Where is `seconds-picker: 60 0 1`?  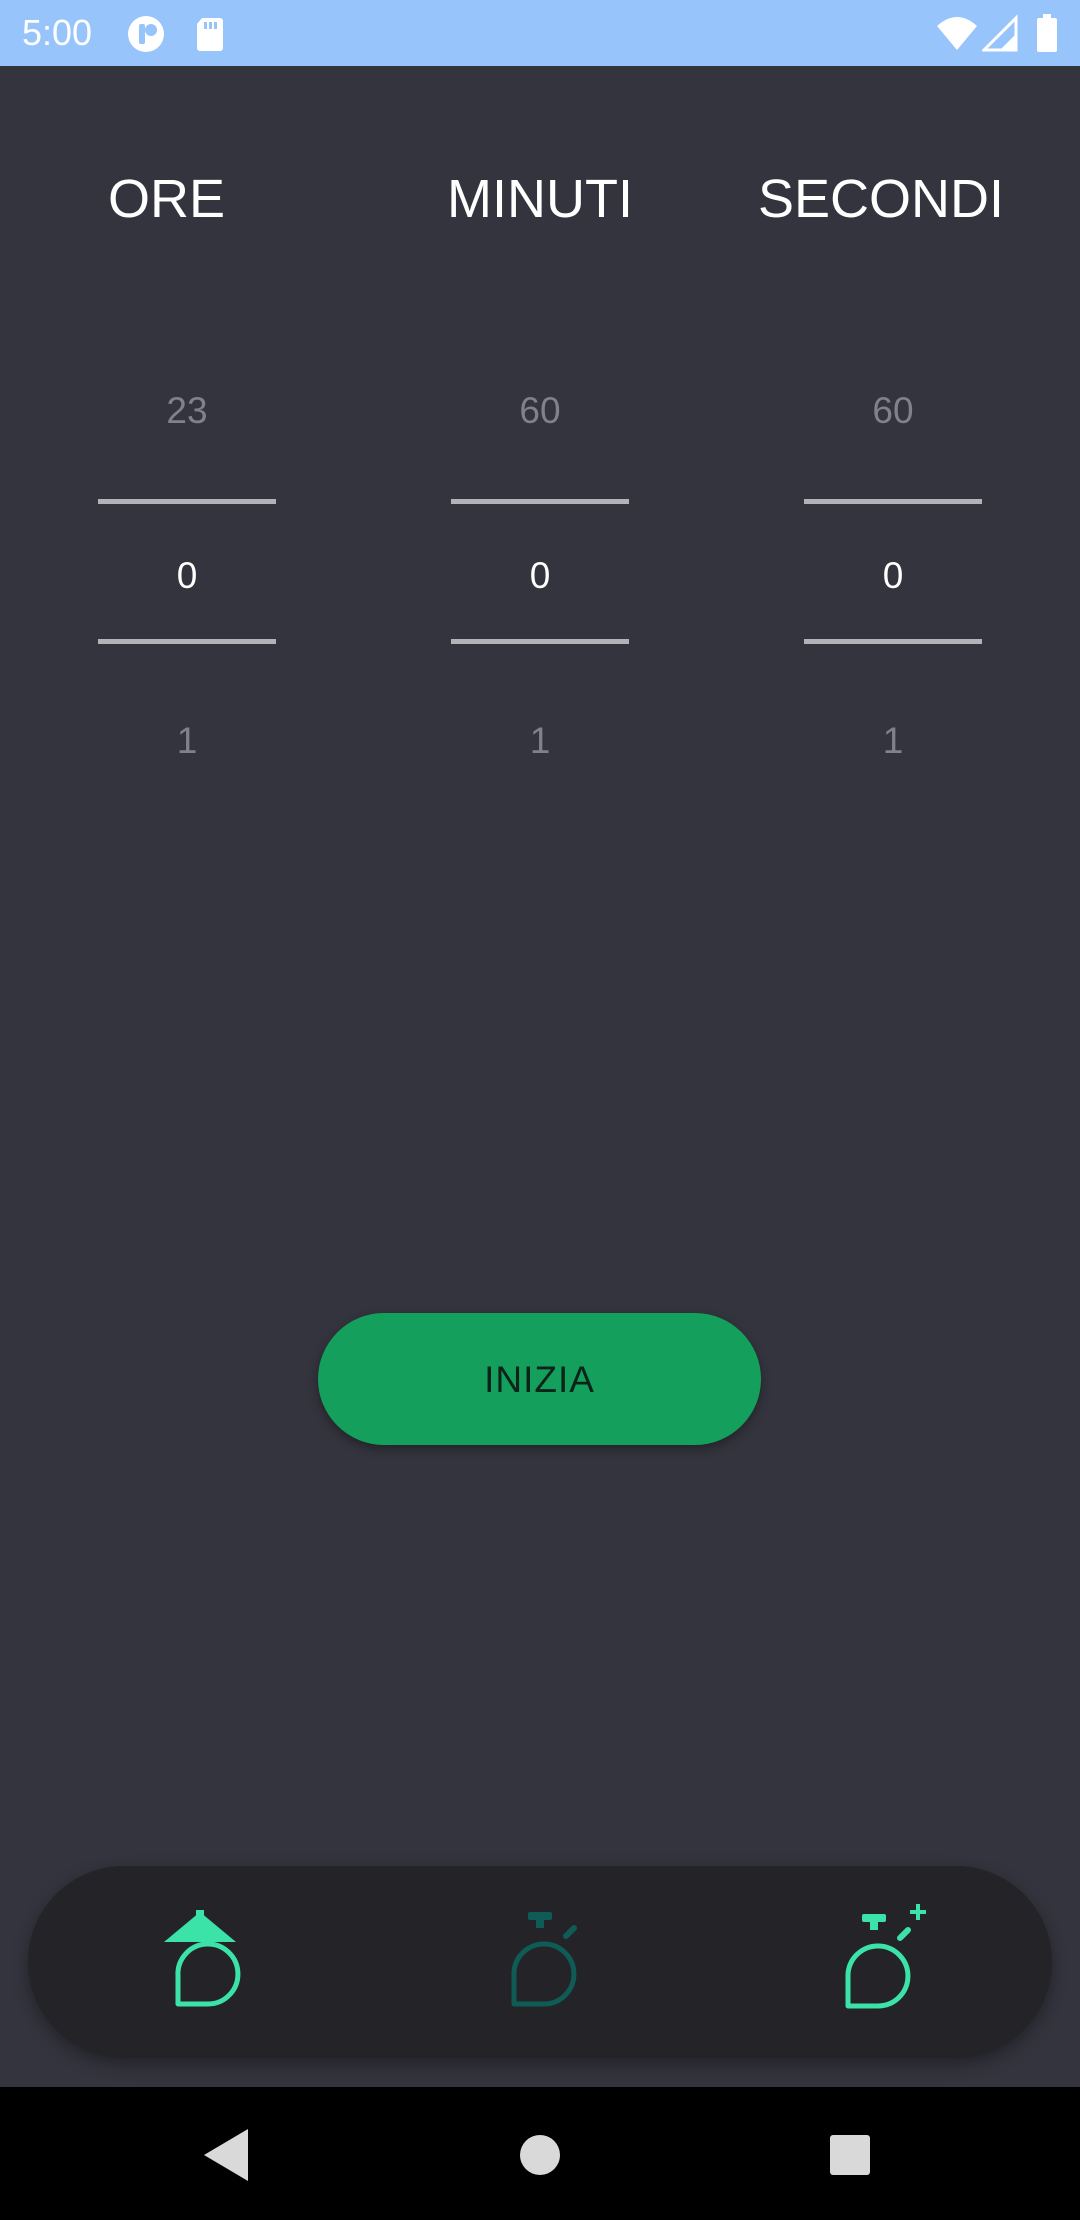
seconds-picker: 60 0 1 is located at coordinates (893, 571).